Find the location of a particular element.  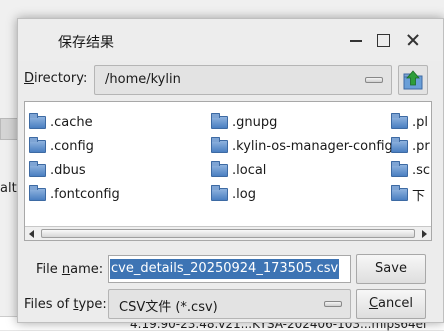

file-list-item: .gnupg is located at coordinates (244, 122).